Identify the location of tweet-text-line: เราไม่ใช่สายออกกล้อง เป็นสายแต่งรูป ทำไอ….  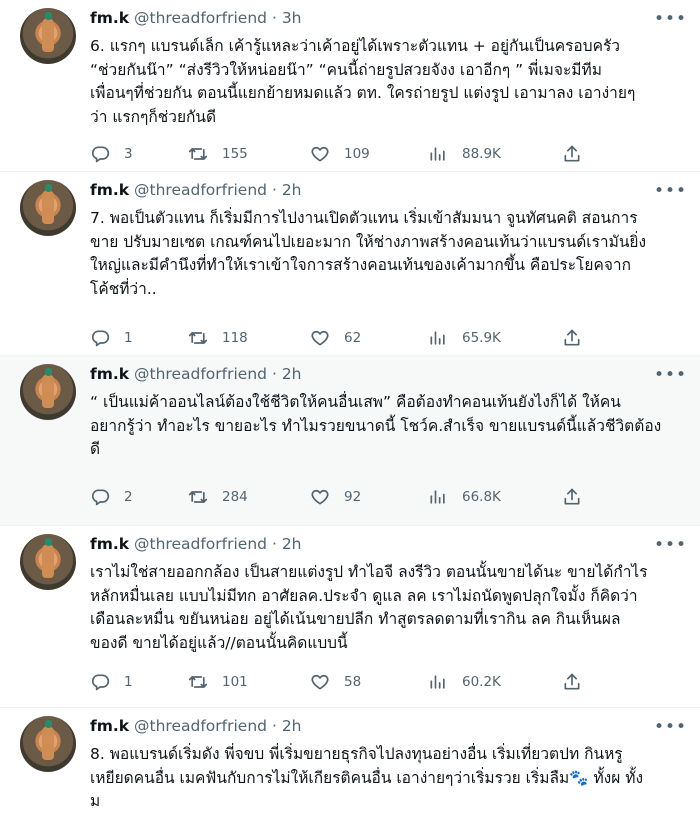
(369, 572).